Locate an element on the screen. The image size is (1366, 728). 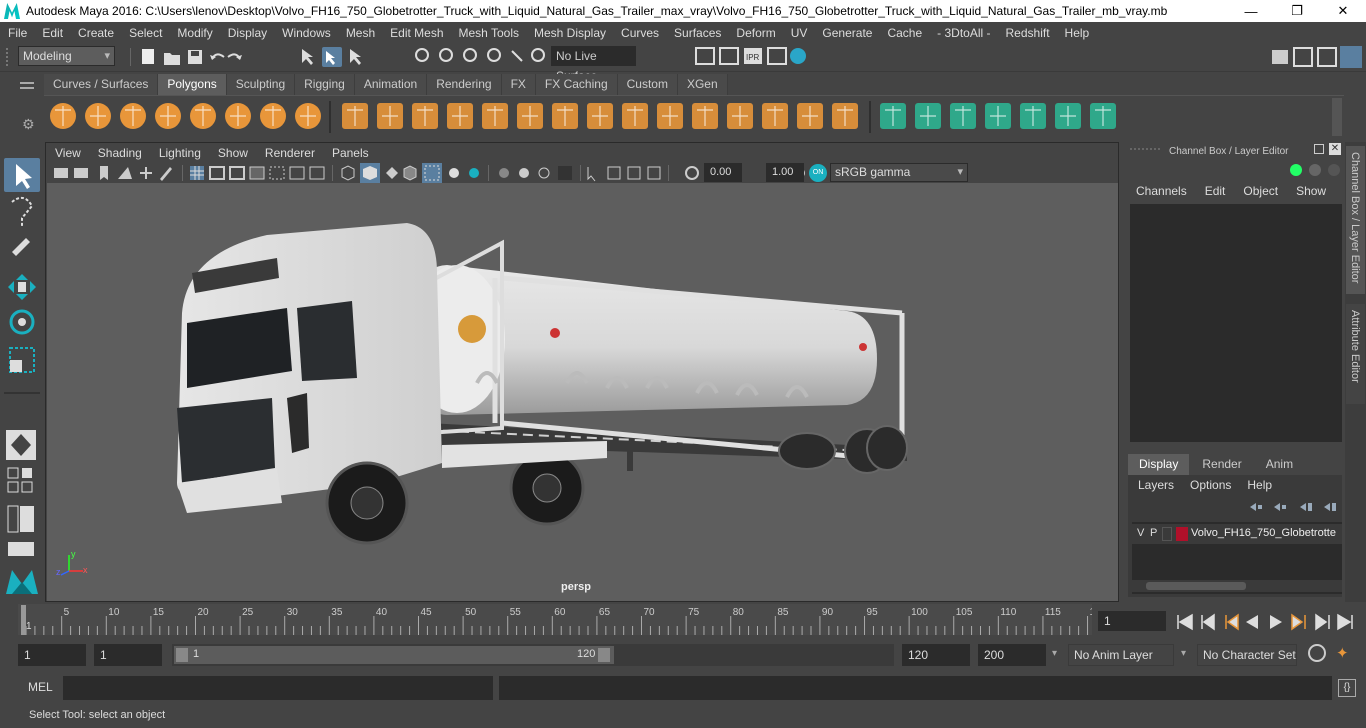
multi-cut-icon is located at coordinates (740, 116).